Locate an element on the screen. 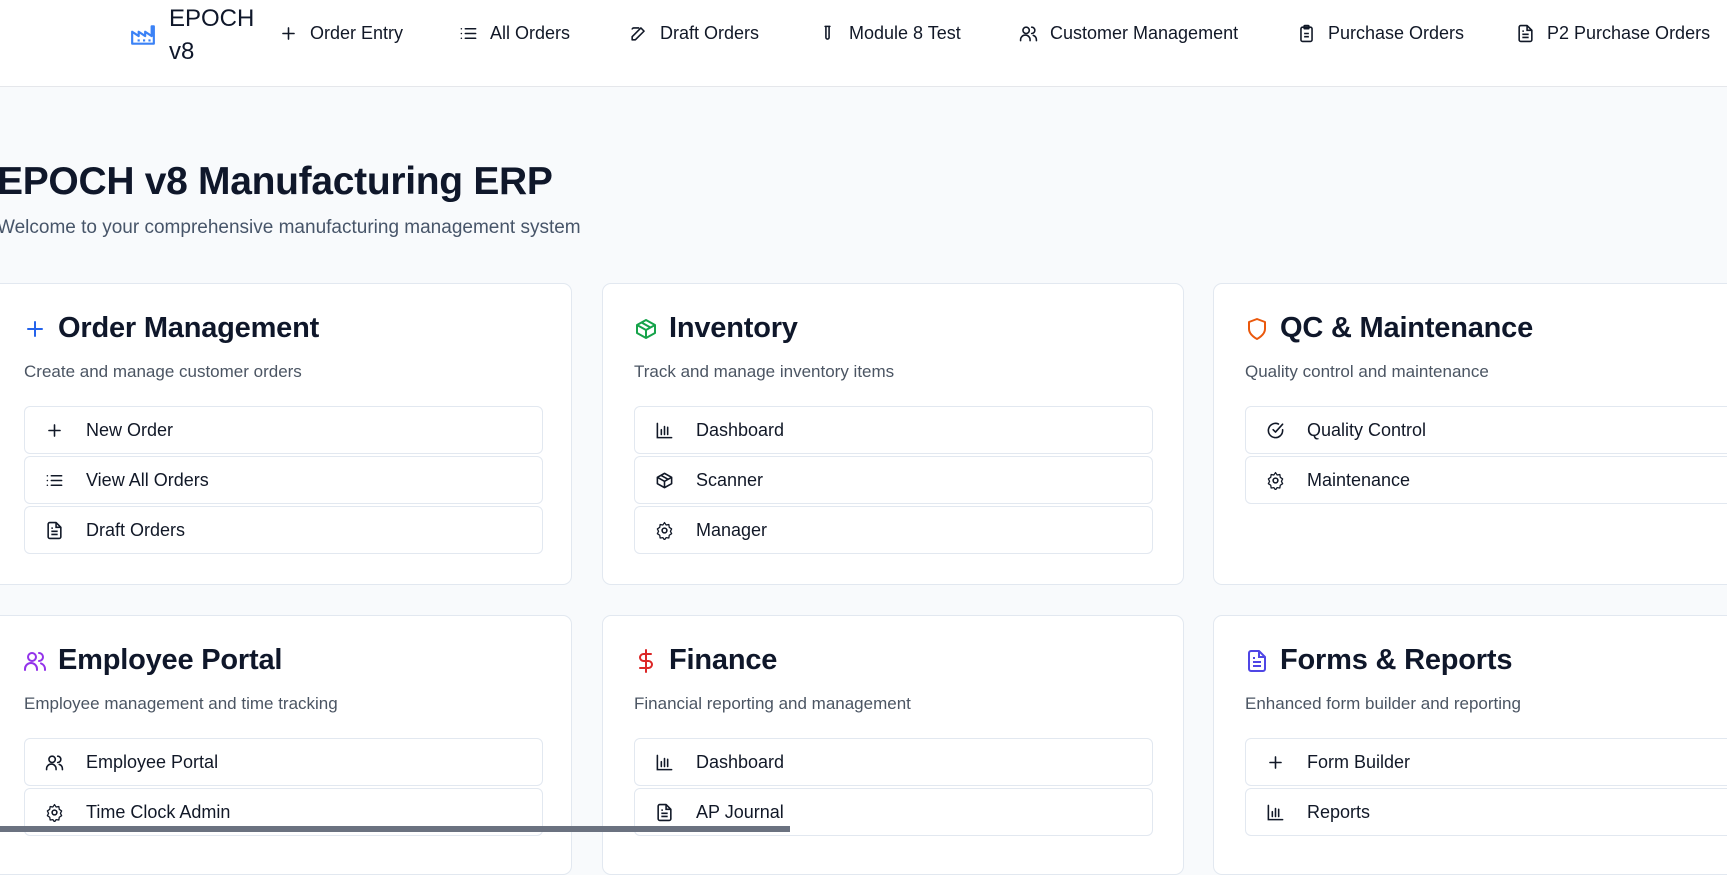 The width and height of the screenshot is (1727, 875). employee-portal-button: Employee Portal is located at coordinates (283, 762).